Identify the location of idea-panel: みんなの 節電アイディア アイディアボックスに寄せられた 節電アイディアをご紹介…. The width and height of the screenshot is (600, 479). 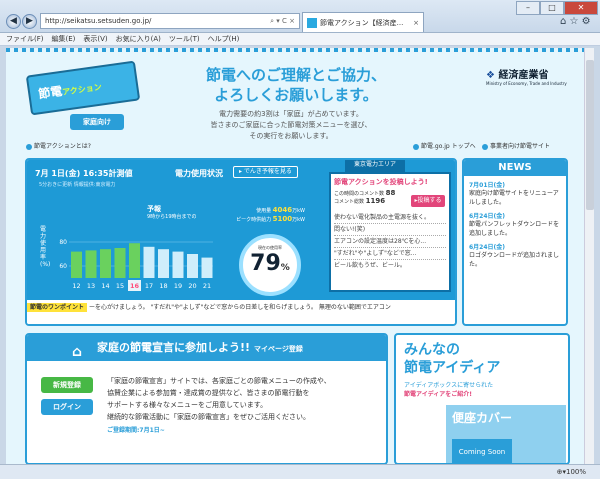
(482, 398).